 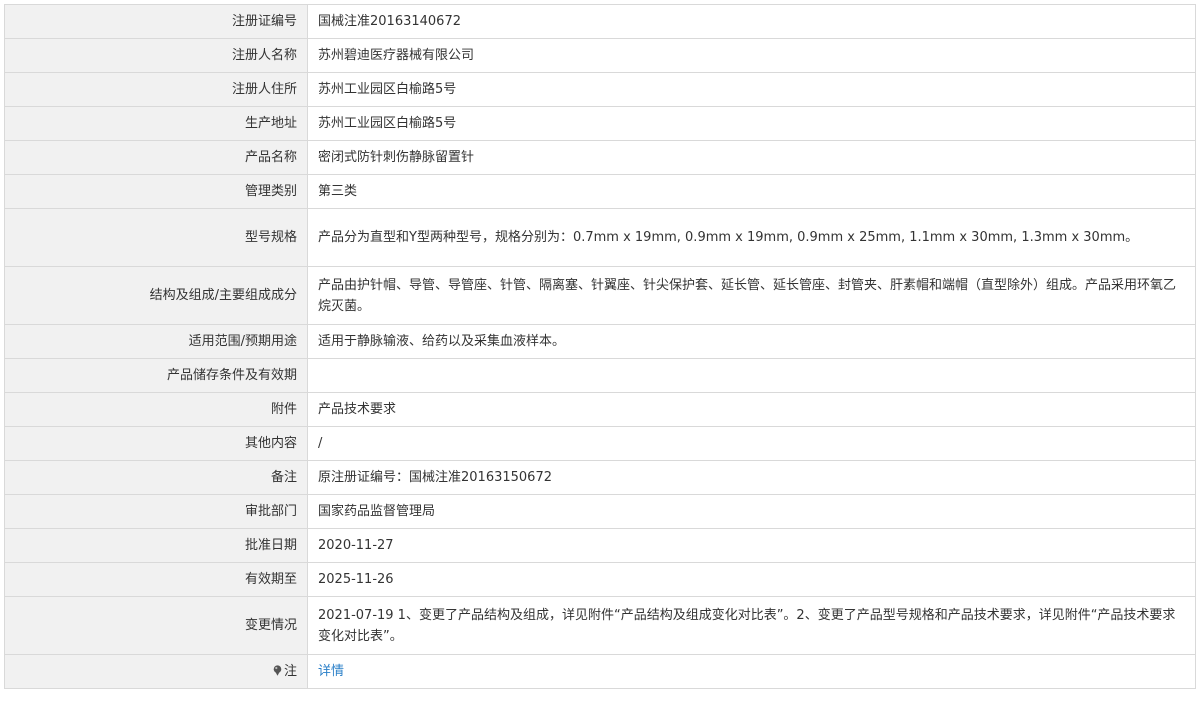 What do you see at coordinates (156, 191) in the screenshot?
I see `label-management-category: 管理类别` at bounding box center [156, 191].